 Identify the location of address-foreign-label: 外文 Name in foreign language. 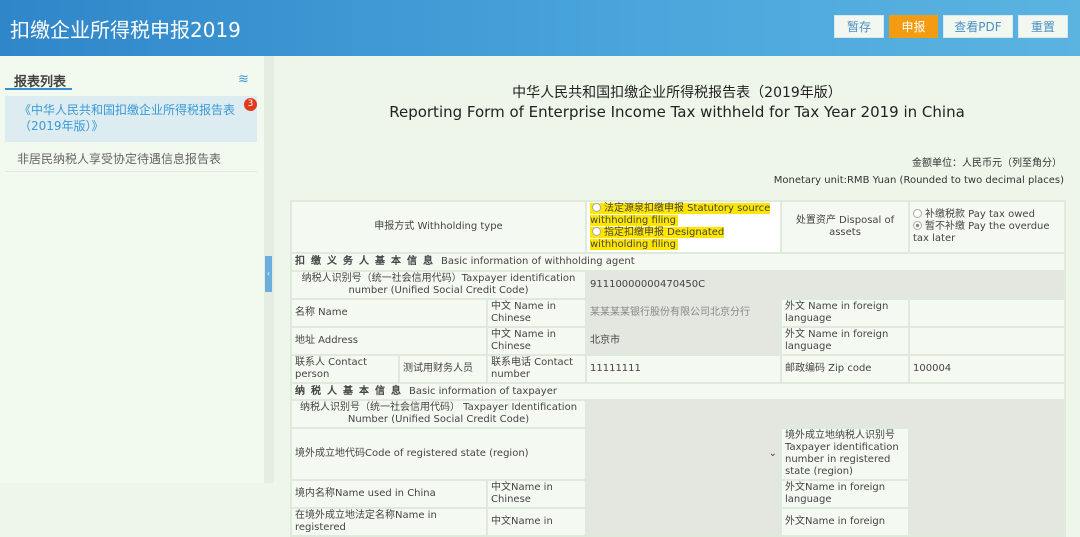
(845, 341).